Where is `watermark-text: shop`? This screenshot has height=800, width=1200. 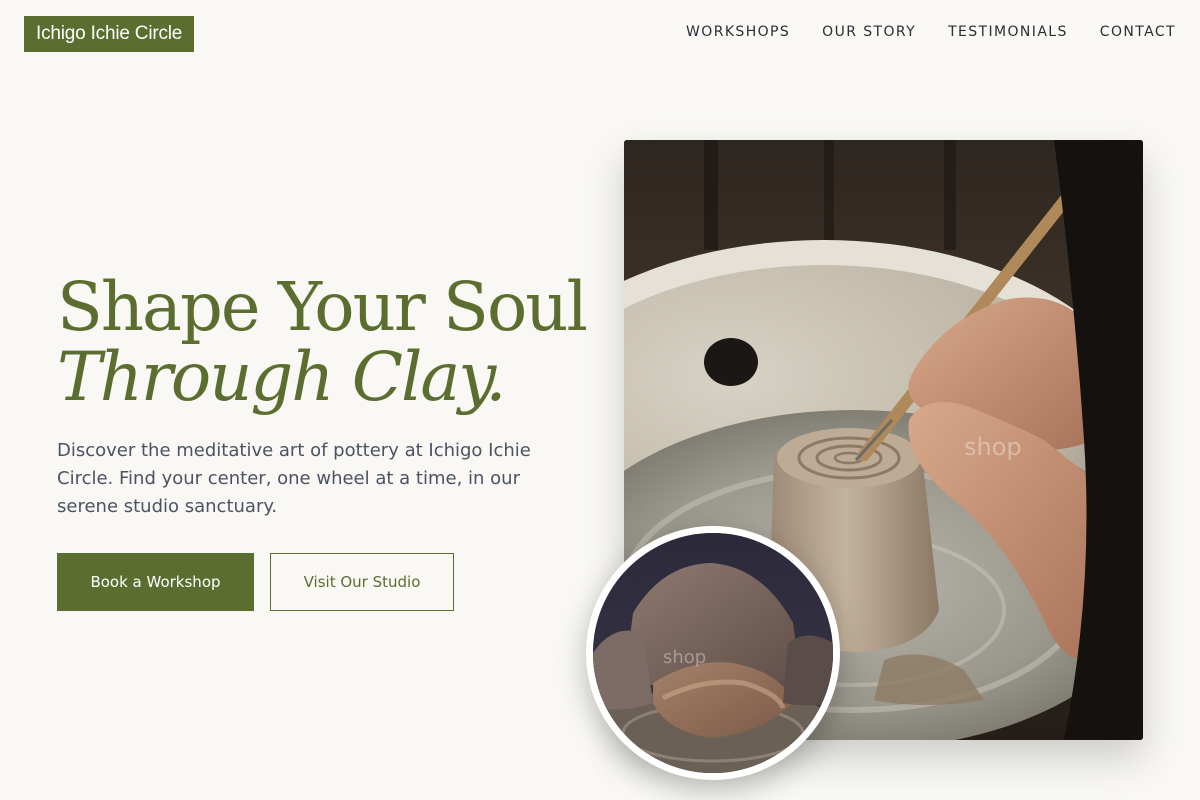 watermark-text: shop is located at coordinates (993, 447).